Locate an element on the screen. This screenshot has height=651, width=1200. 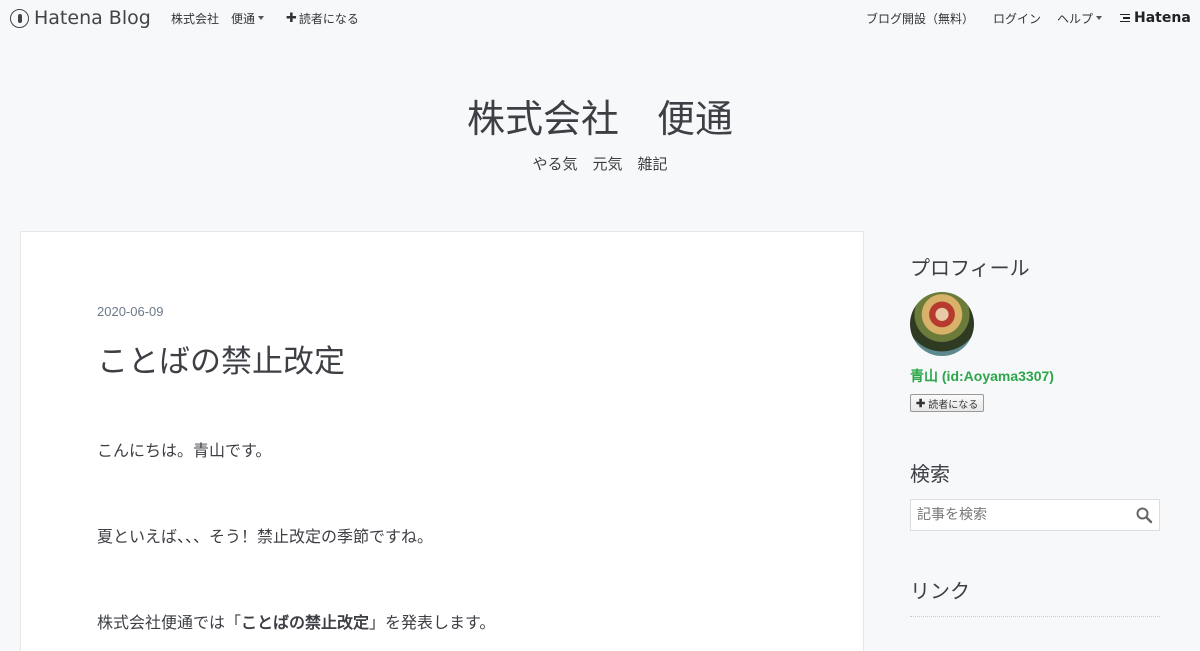
links-heading: リンク is located at coordinates (940, 591).